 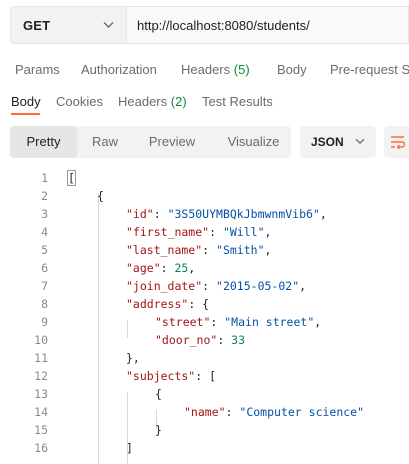 What do you see at coordinates (119, 69) in the screenshot?
I see `tab-authorization: Authorization` at bounding box center [119, 69].